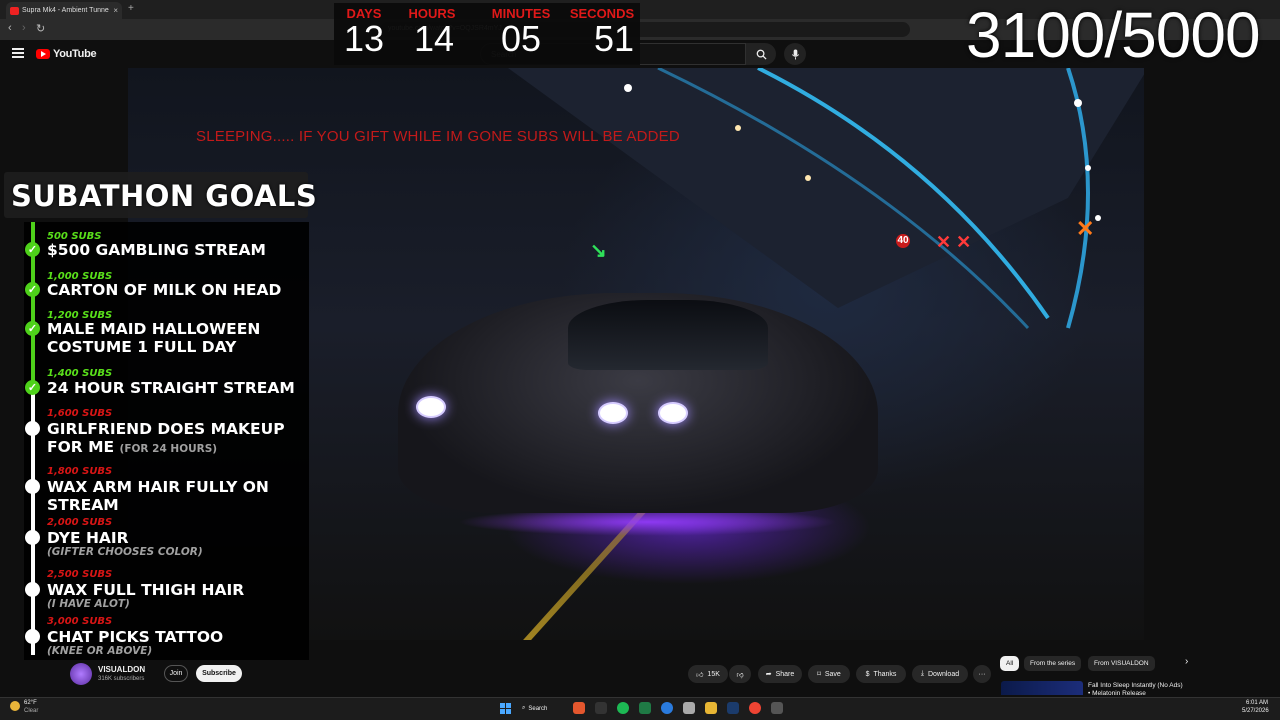 The height and width of the screenshot is (720, 1280). I want to click on speed-limit-sign: 40, so click(903, 241).